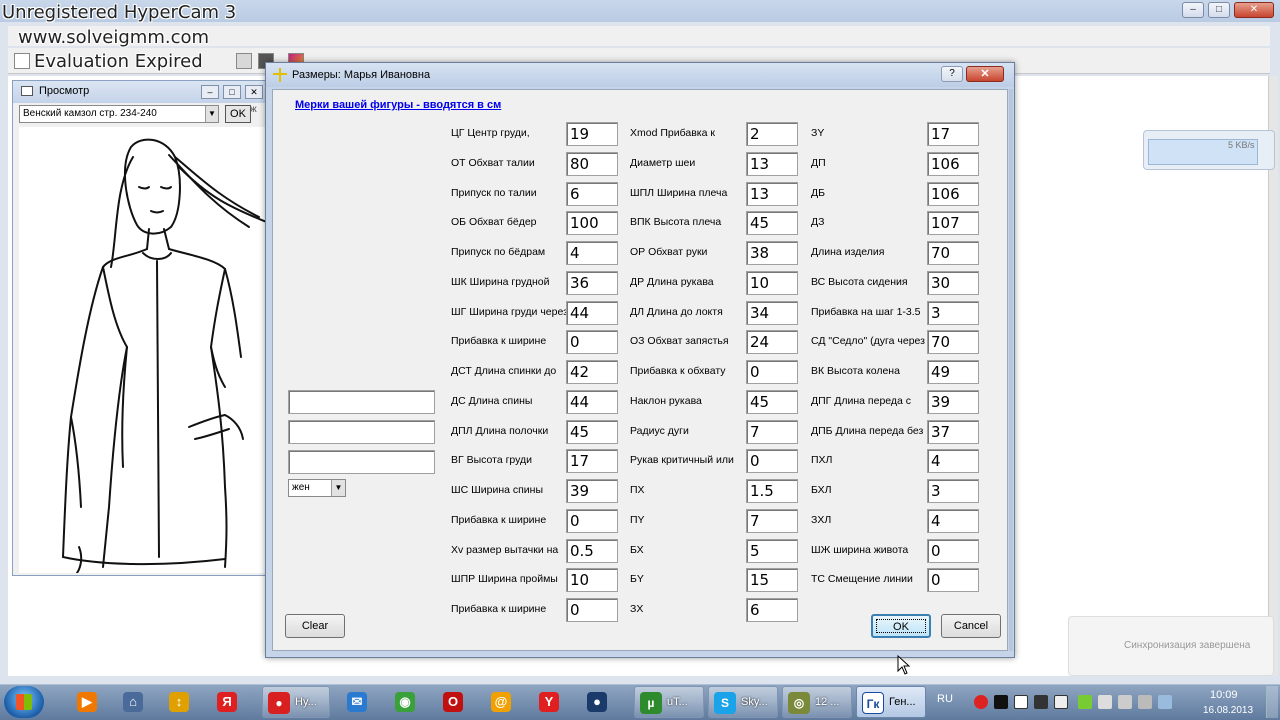 Image resolution: width=1280 pixels, height=720 pixels. I want to click on measure-input: 42, so click(592, 372).